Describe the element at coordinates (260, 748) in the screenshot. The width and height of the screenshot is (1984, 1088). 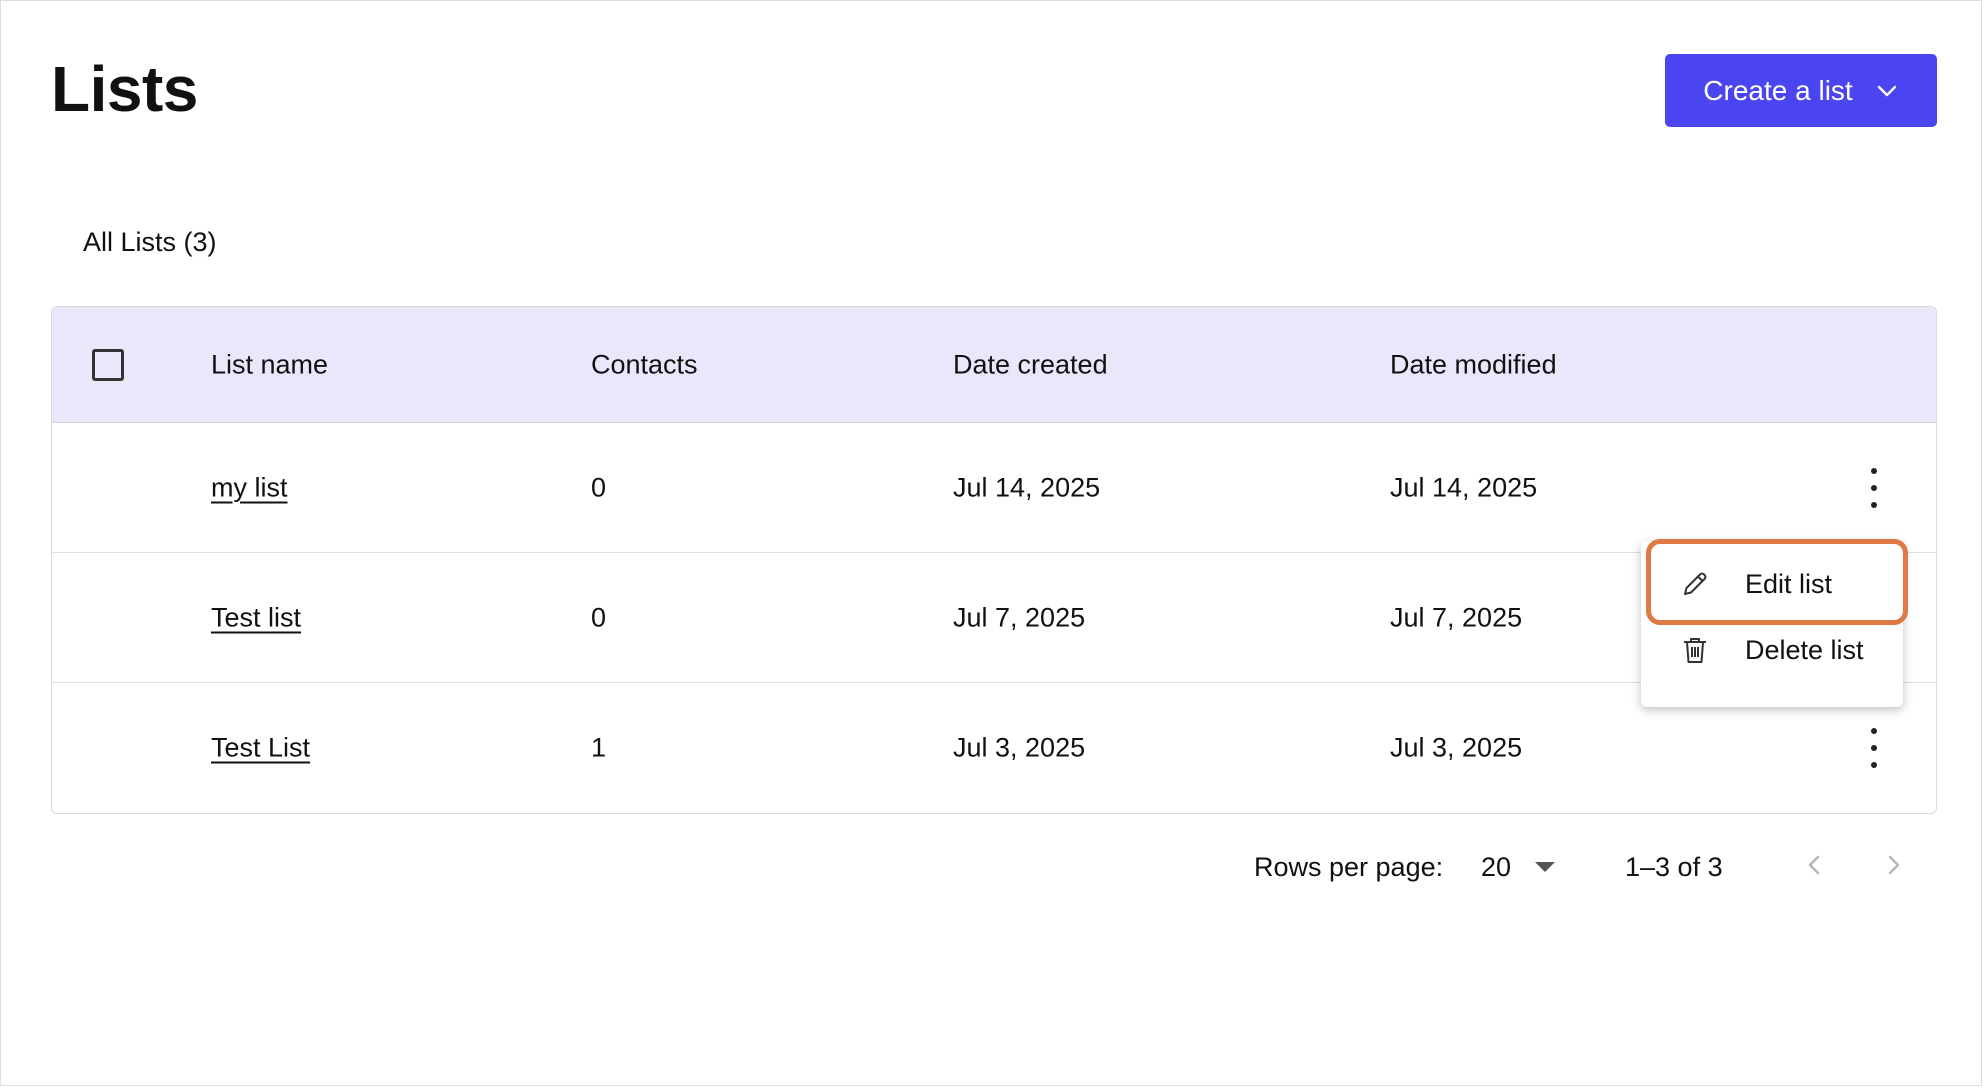
I see `list-name-link: Test List` at that location.